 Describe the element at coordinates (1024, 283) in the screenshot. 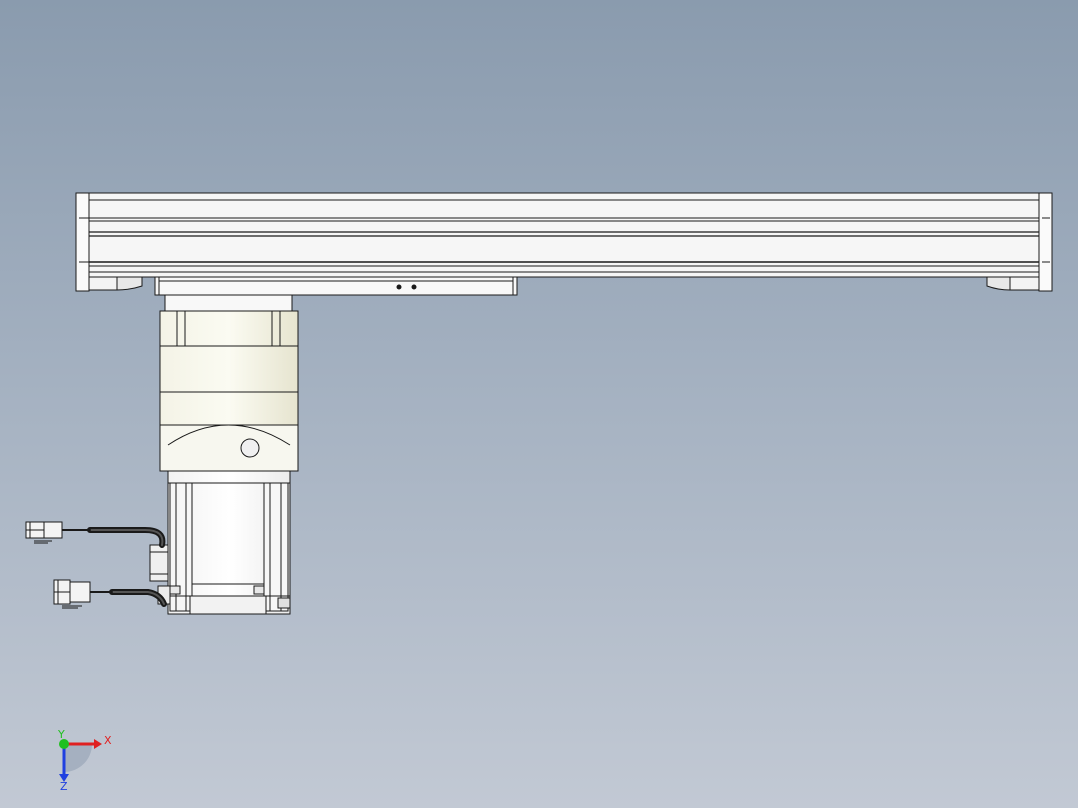

I see `rail-foot-right` at that location.